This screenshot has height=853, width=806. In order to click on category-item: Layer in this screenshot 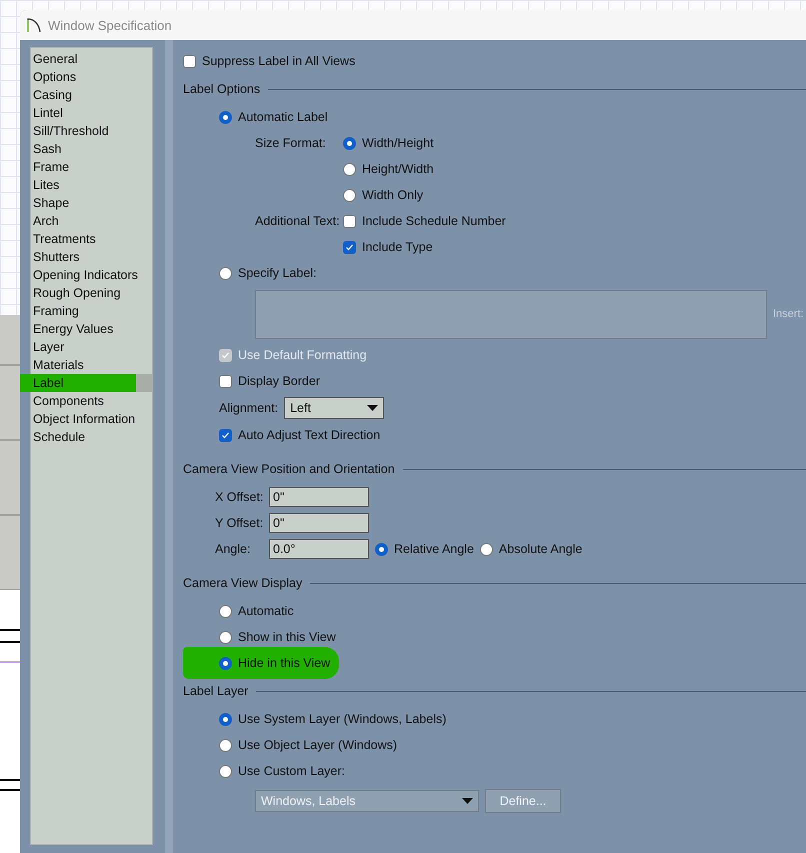, I will do `click(91, 347)`.